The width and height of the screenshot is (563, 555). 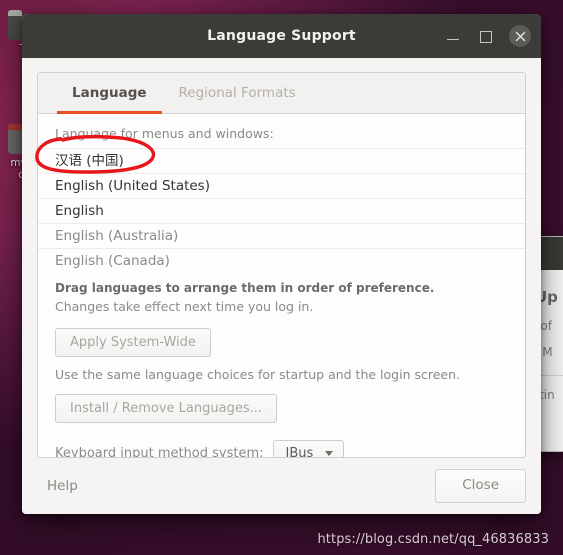 I want to click on list-item: English, so click(x=281, y=211).